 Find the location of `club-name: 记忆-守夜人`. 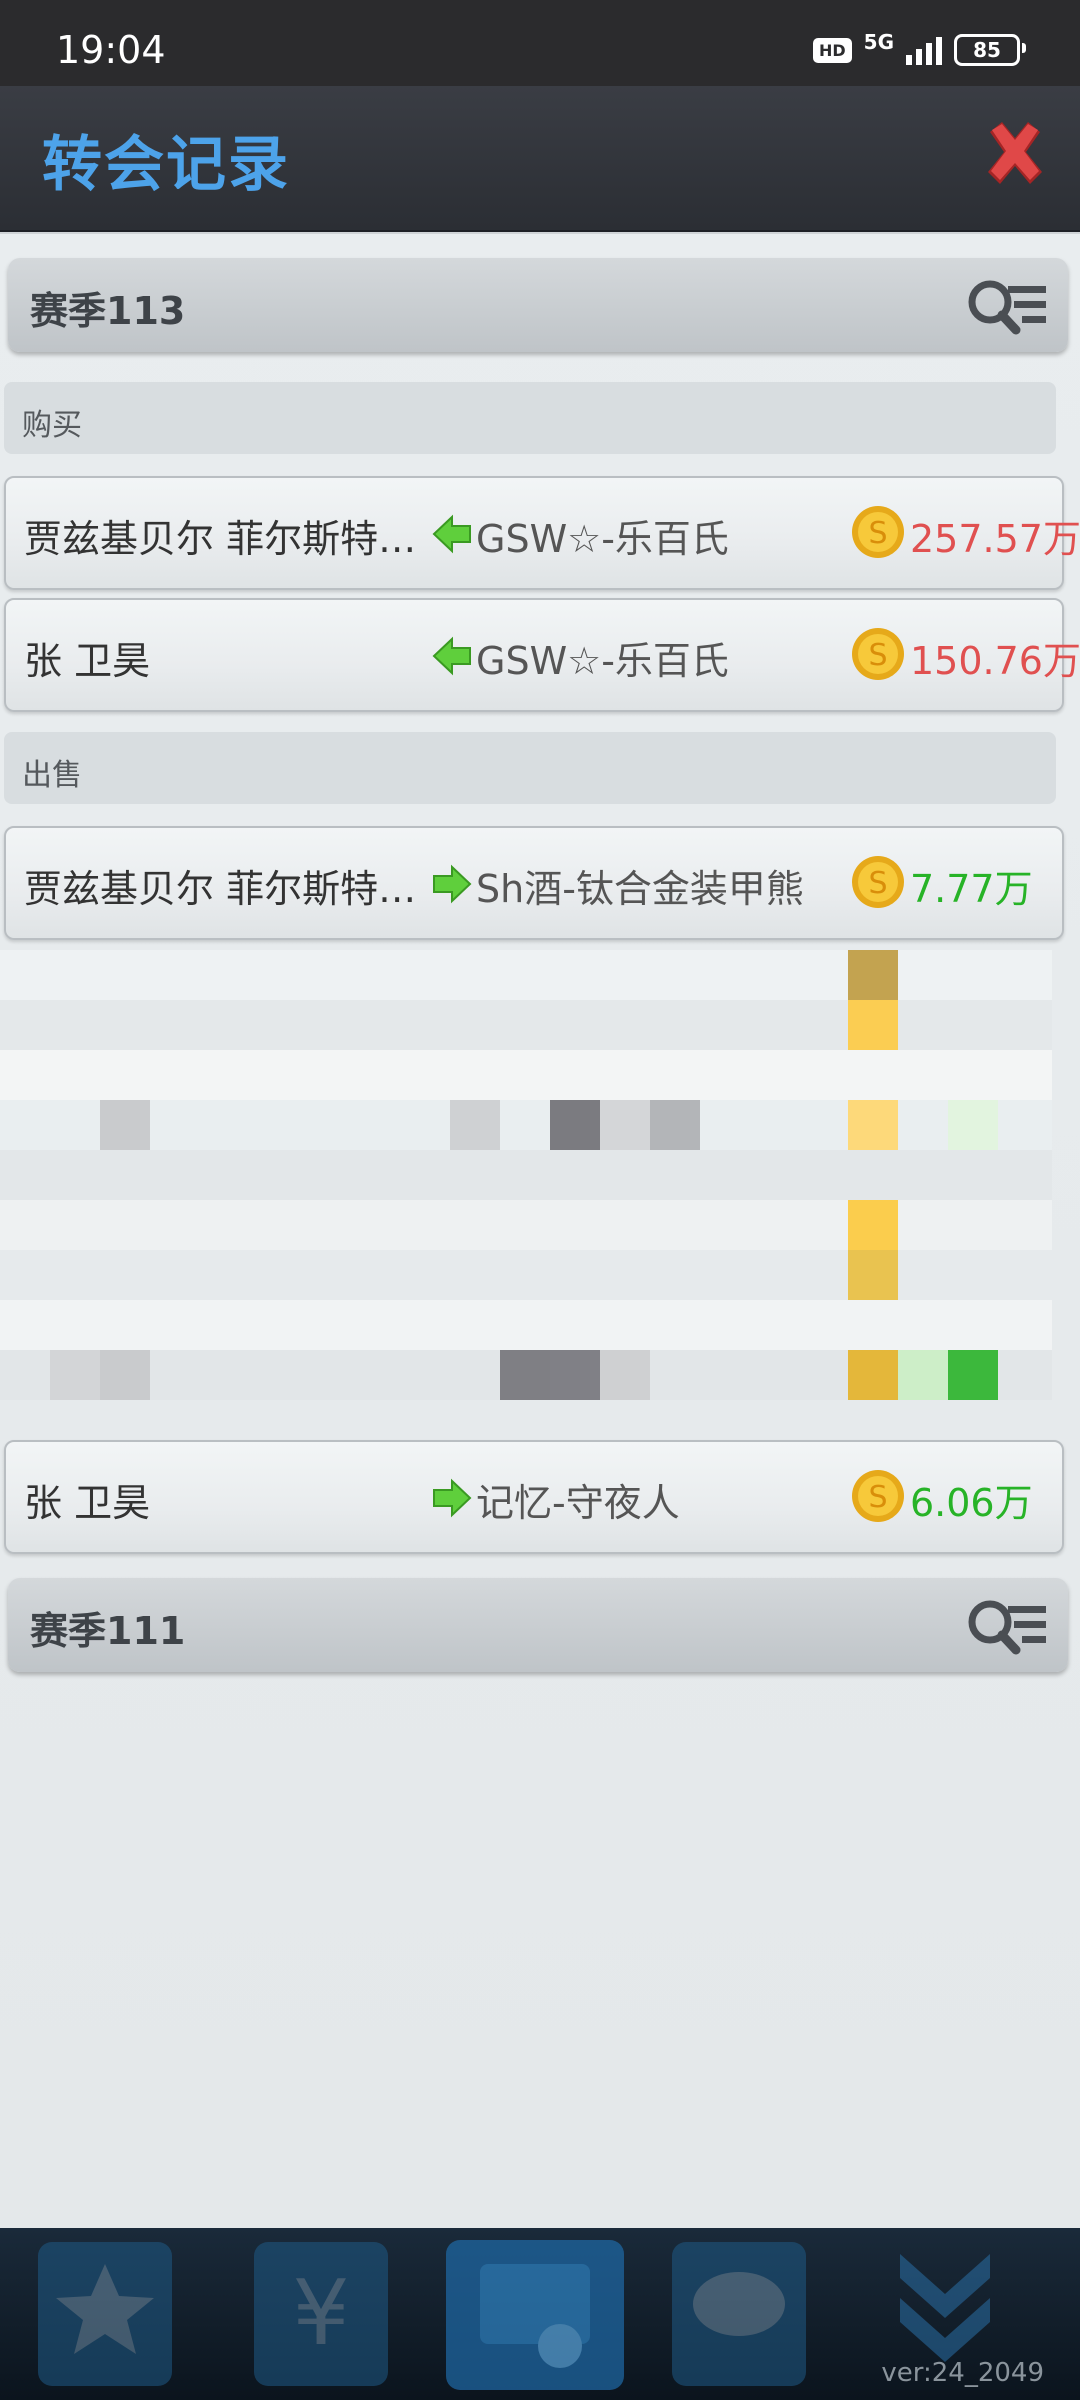

club-name: 记忆-守夜人 is located at coordinates (578, 1503).